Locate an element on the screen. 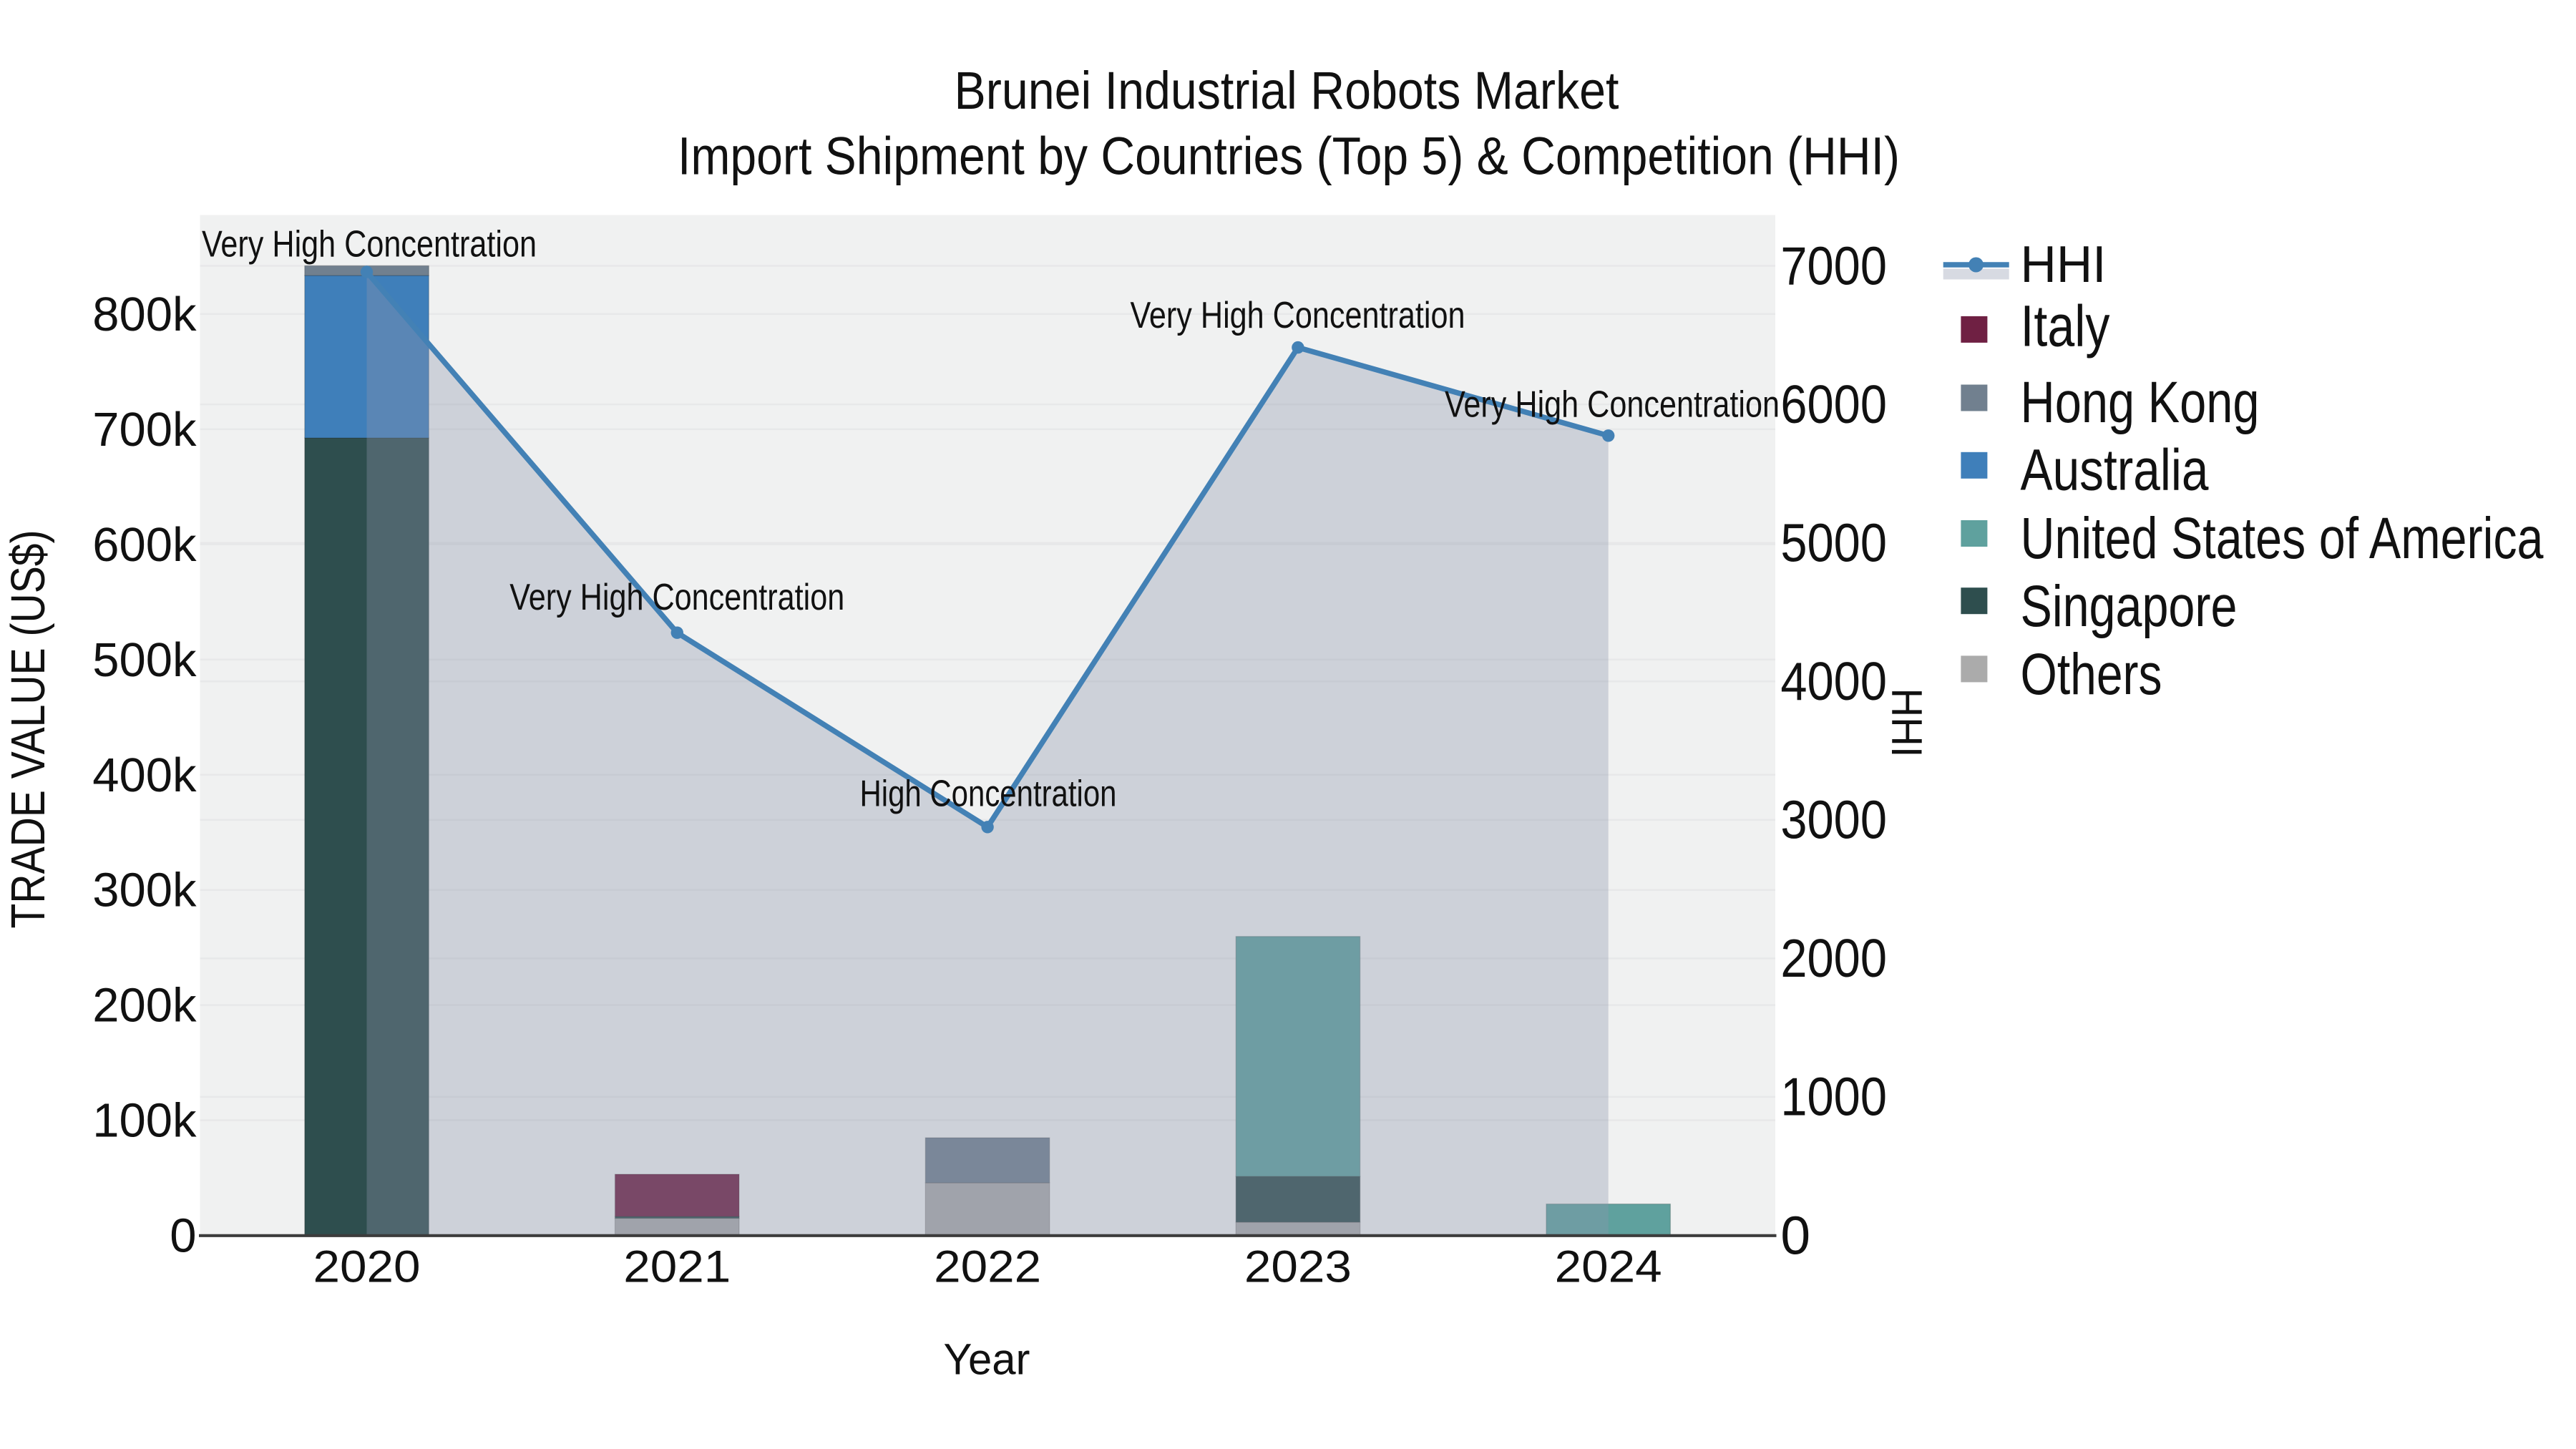 The height and width of the screenshot is (1449, 2576). svg-text: 600k is located at coordinates (144, 545).